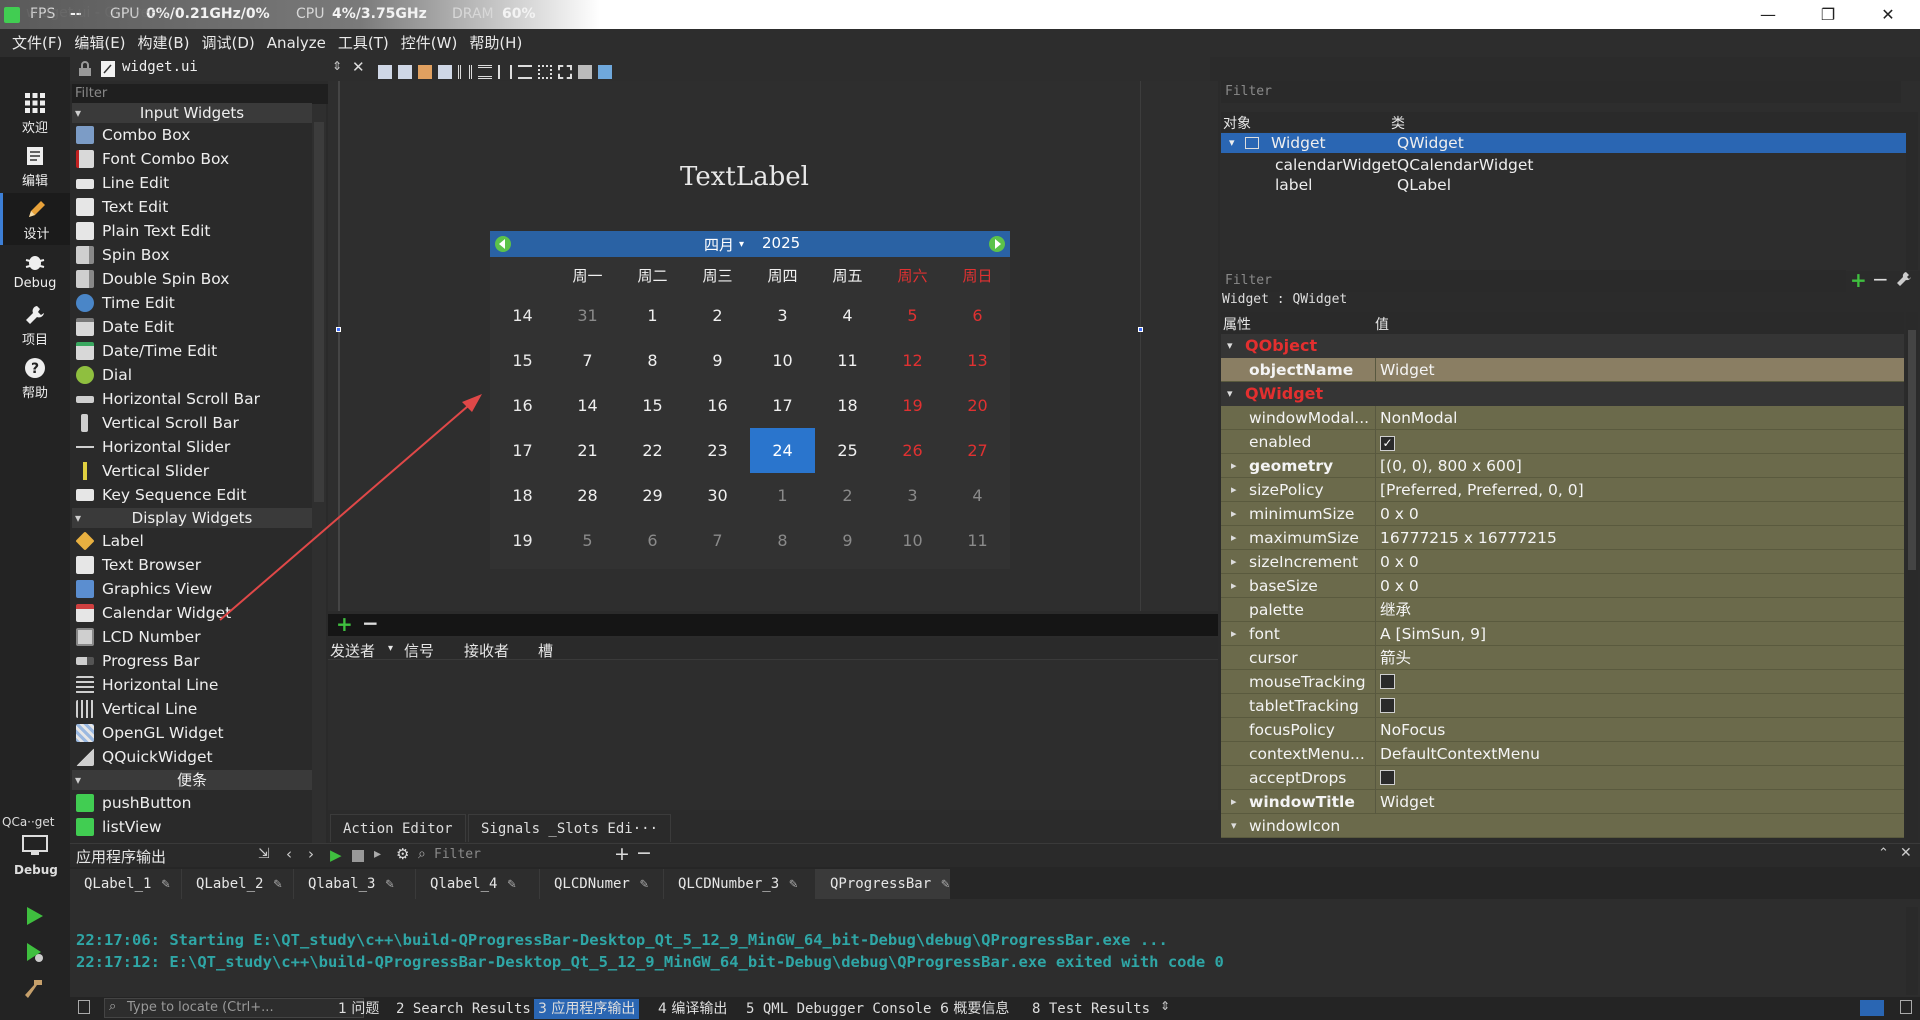  I want to click on calendar-day-cell: 27, so click(977, 450).